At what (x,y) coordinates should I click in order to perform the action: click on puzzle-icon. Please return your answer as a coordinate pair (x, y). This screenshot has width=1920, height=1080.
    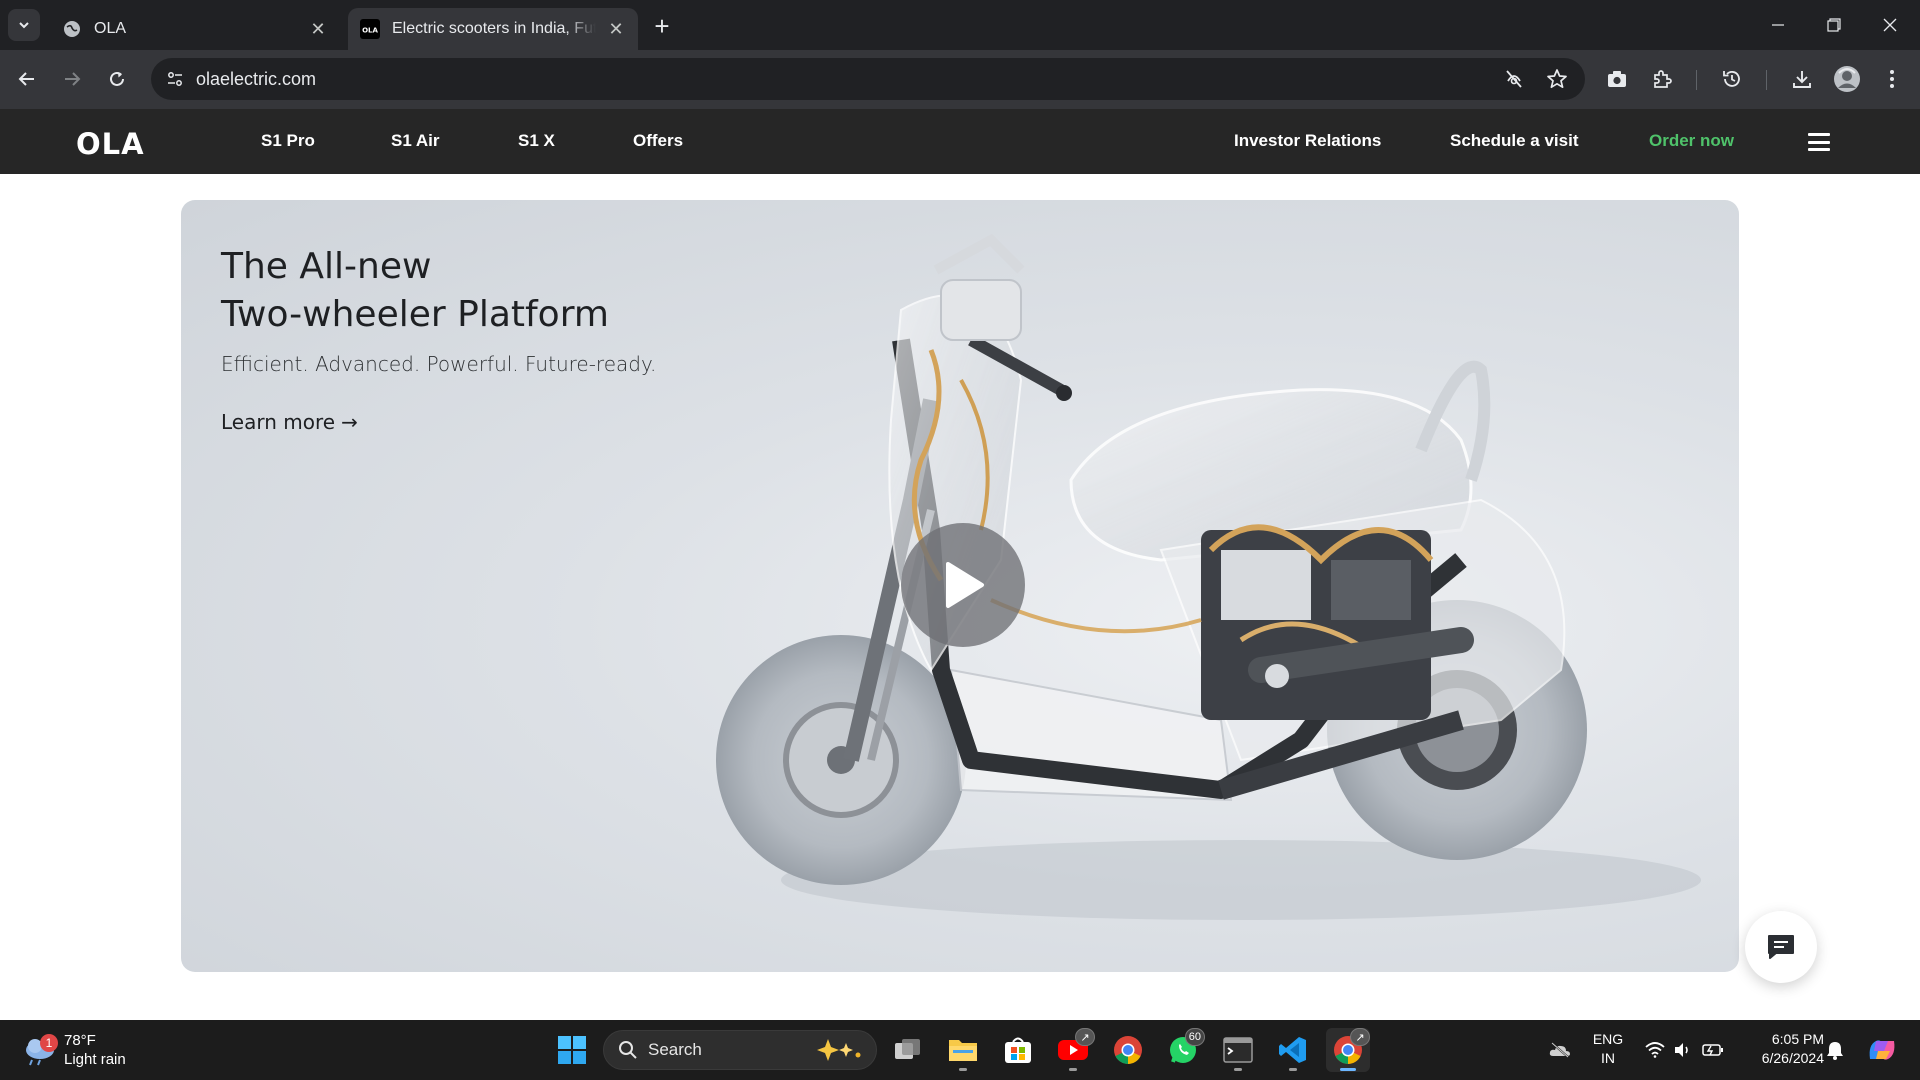
    Looking at the image, I should click on (1663, 79).